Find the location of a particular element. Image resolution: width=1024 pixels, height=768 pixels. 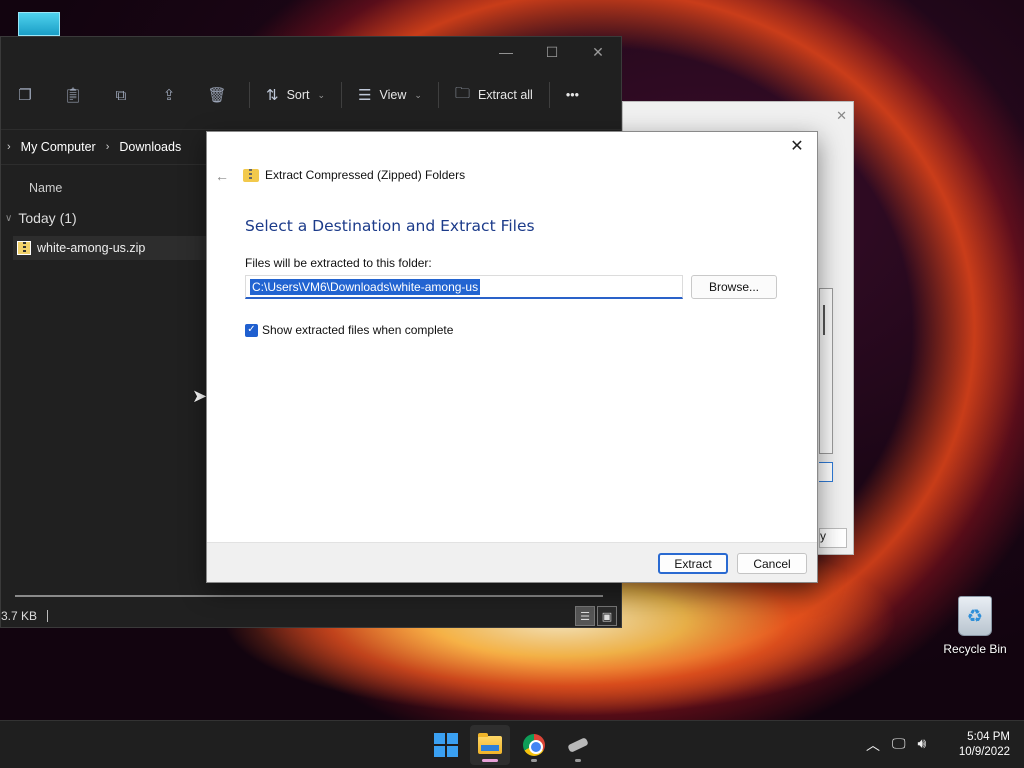

more-icon: ••• is located at coordinates (572, 95).